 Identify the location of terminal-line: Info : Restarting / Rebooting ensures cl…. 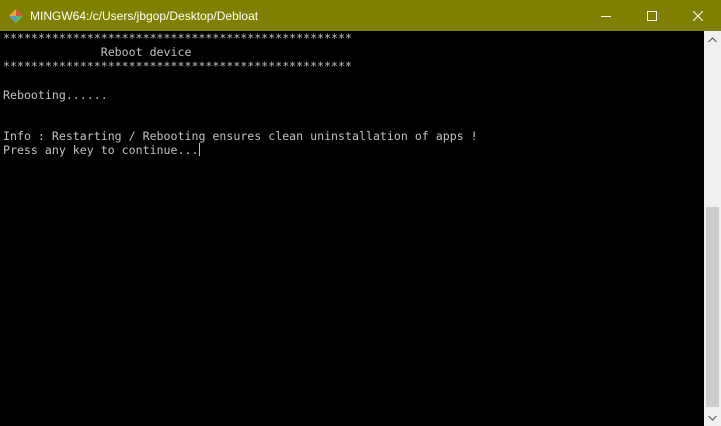
(240, 136).